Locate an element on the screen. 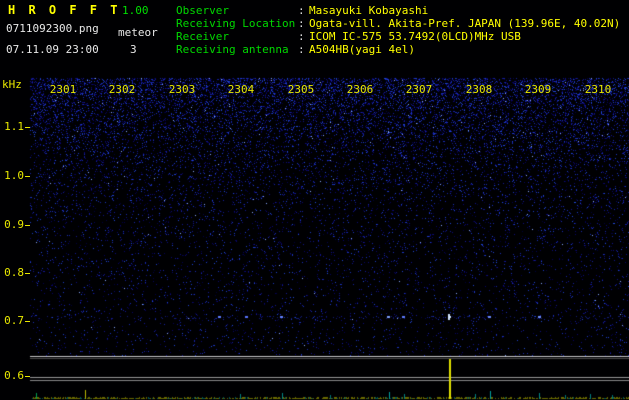 This screenshot has width=629, height=400. timestamp: 07.11.09 23:00 is located at coordinates (52, 49).